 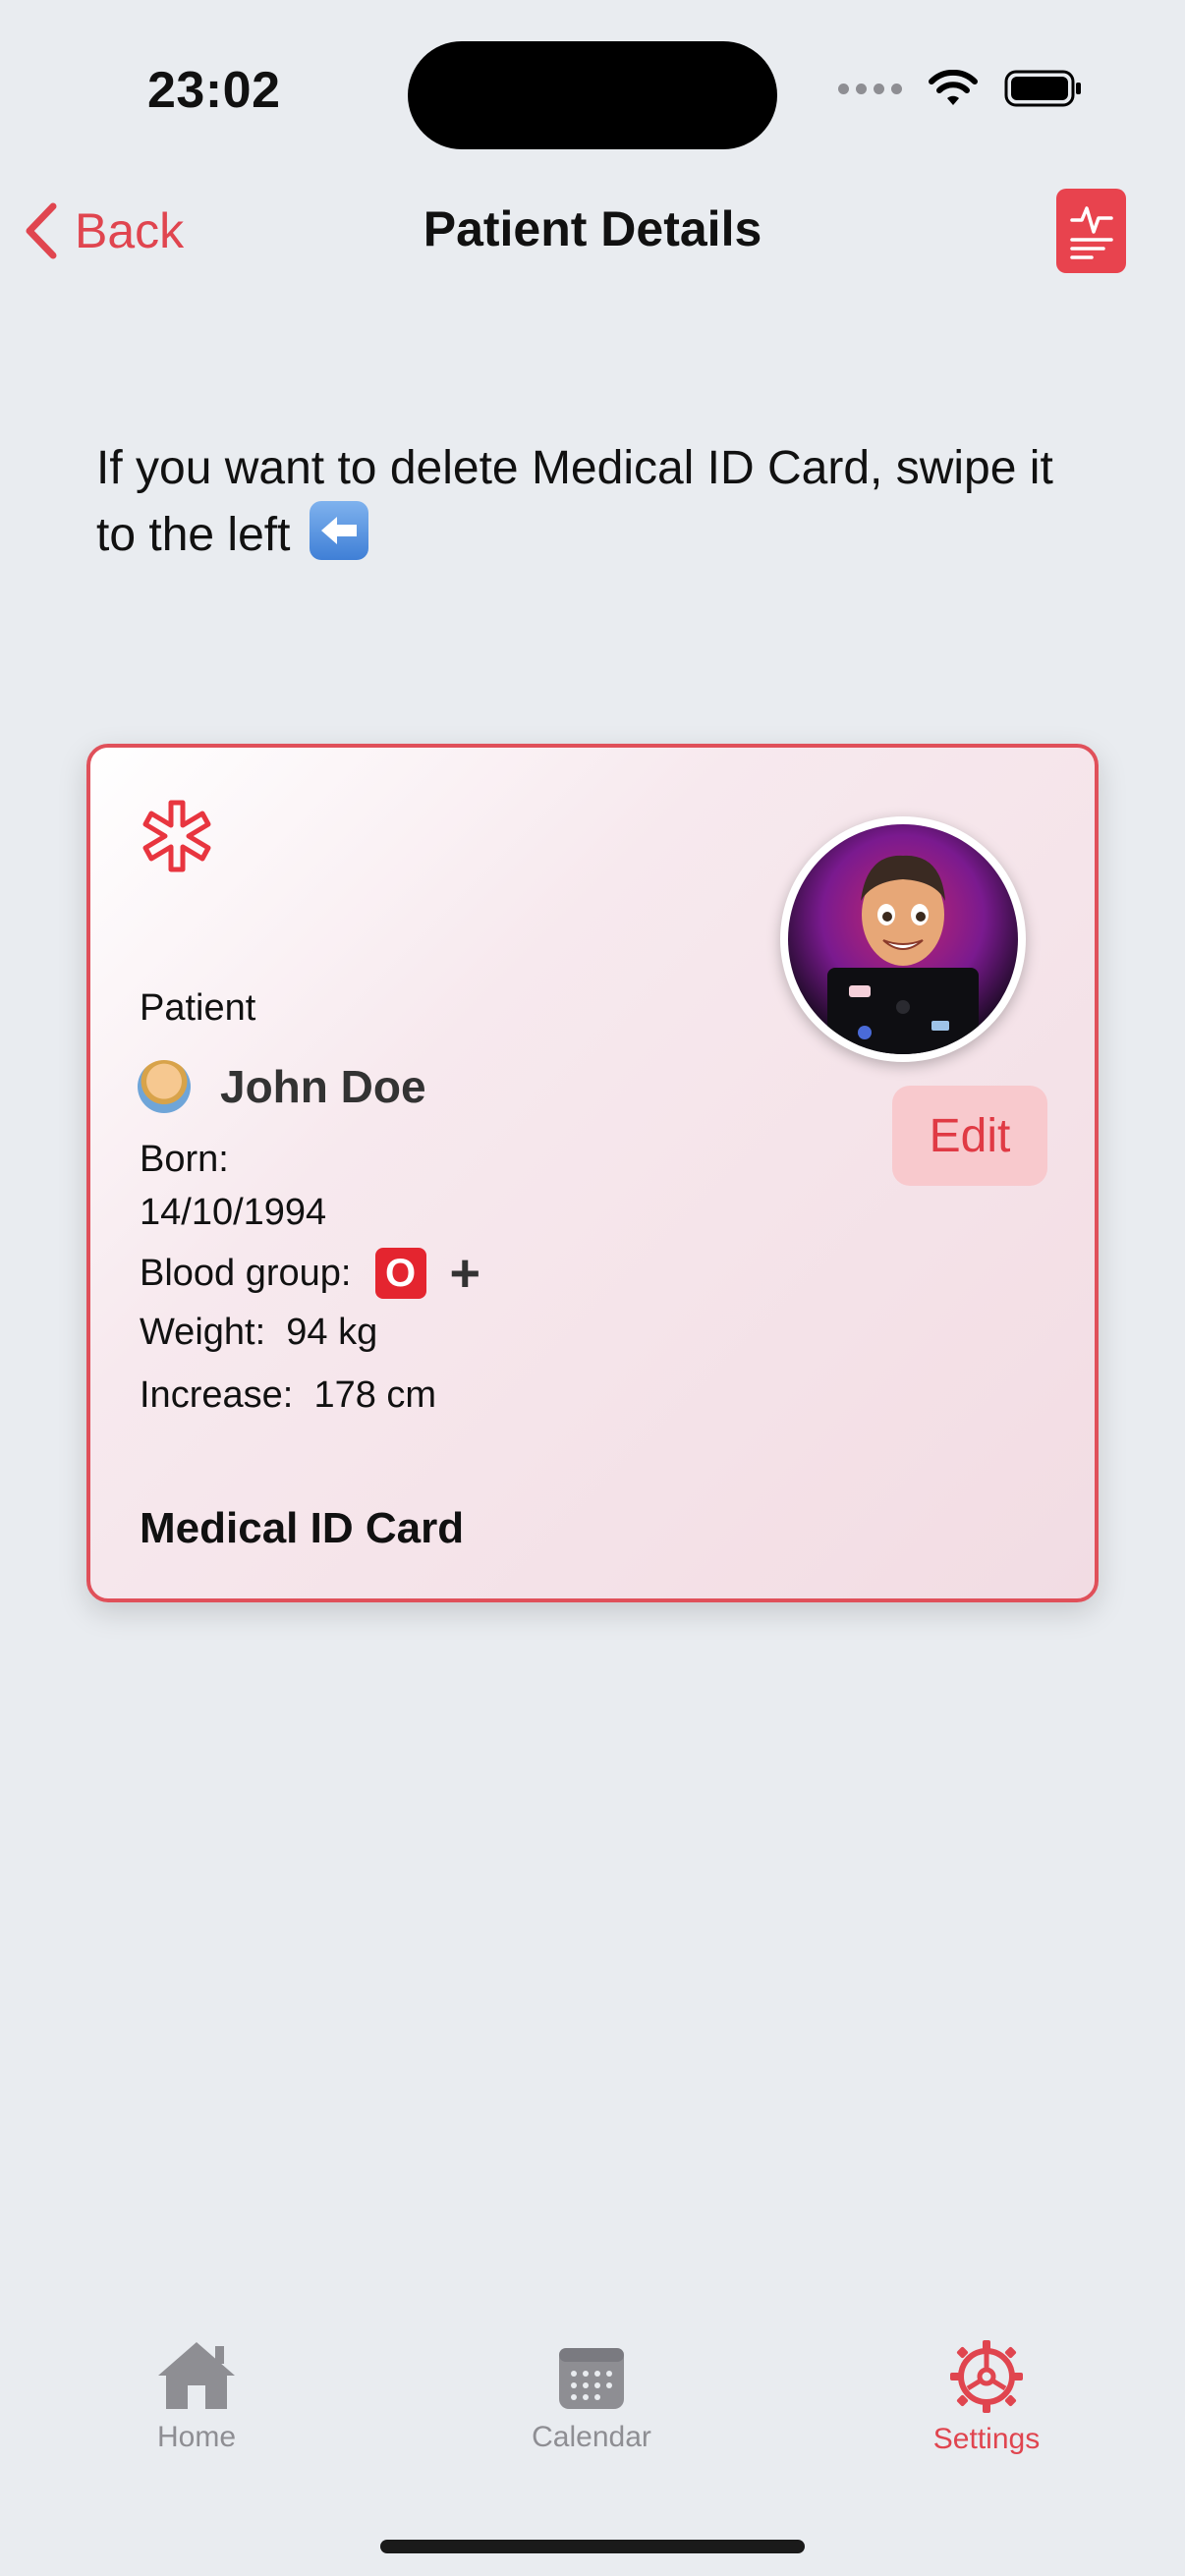 What do you see at coordinates (203, 1332) in the screenshot?
I see `weight-label: Weight:` at bounding box center [203, 1332].